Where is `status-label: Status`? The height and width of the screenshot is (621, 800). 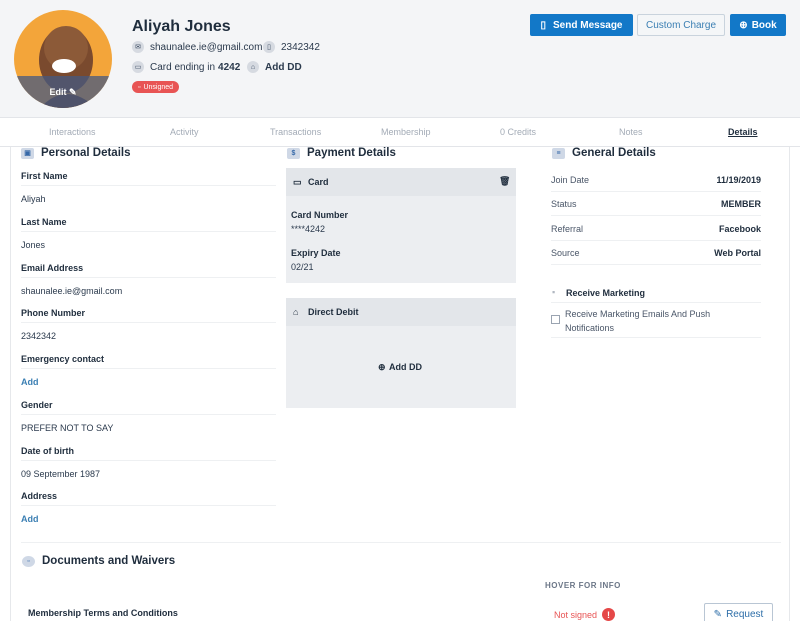
status-label: Status is located at coordinates (564, 204).